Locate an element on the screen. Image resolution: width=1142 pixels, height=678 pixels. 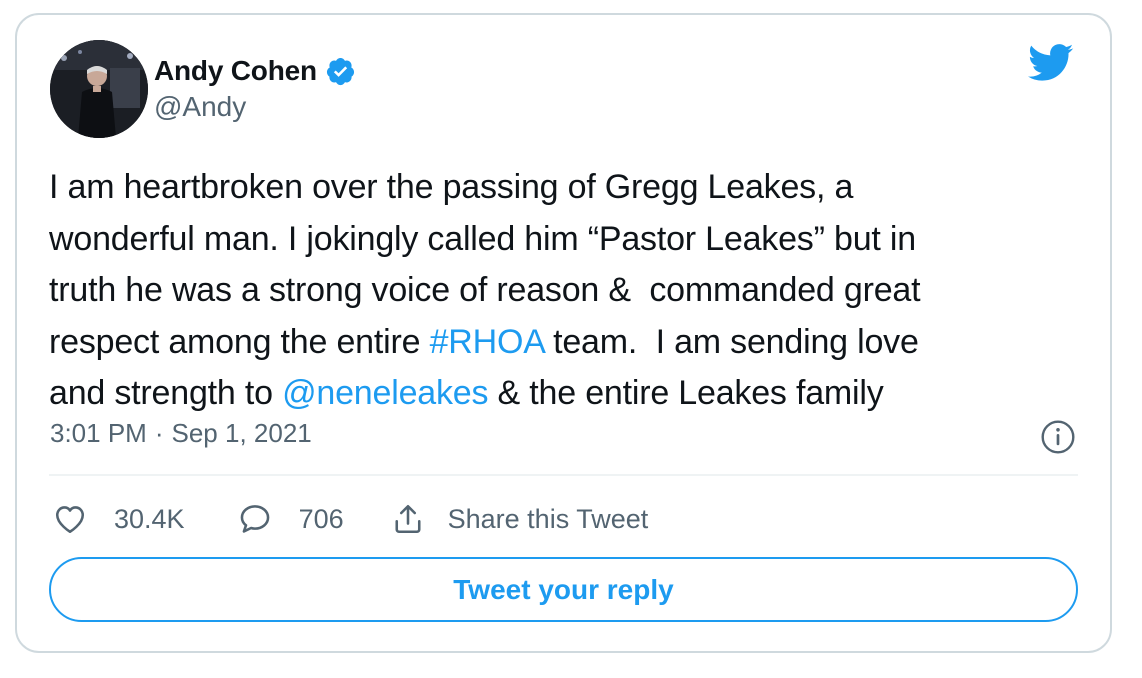
like-count: 30.4K is located at coordinates (149, 518).